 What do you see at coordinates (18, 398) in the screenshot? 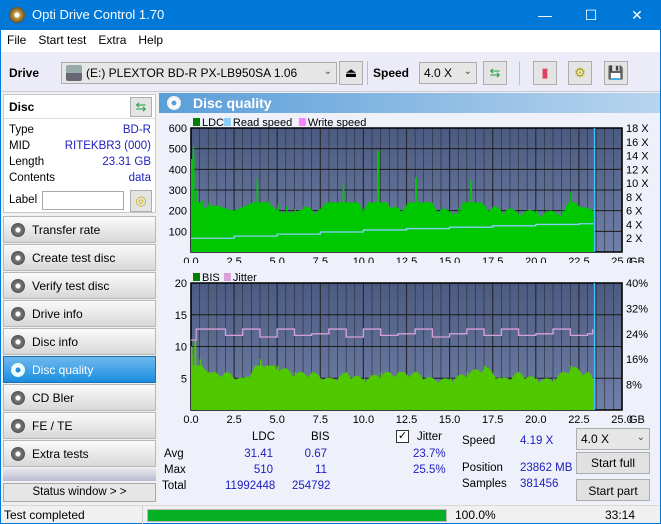
I see `cd-bler-icon` at bounding box center [18, 398].